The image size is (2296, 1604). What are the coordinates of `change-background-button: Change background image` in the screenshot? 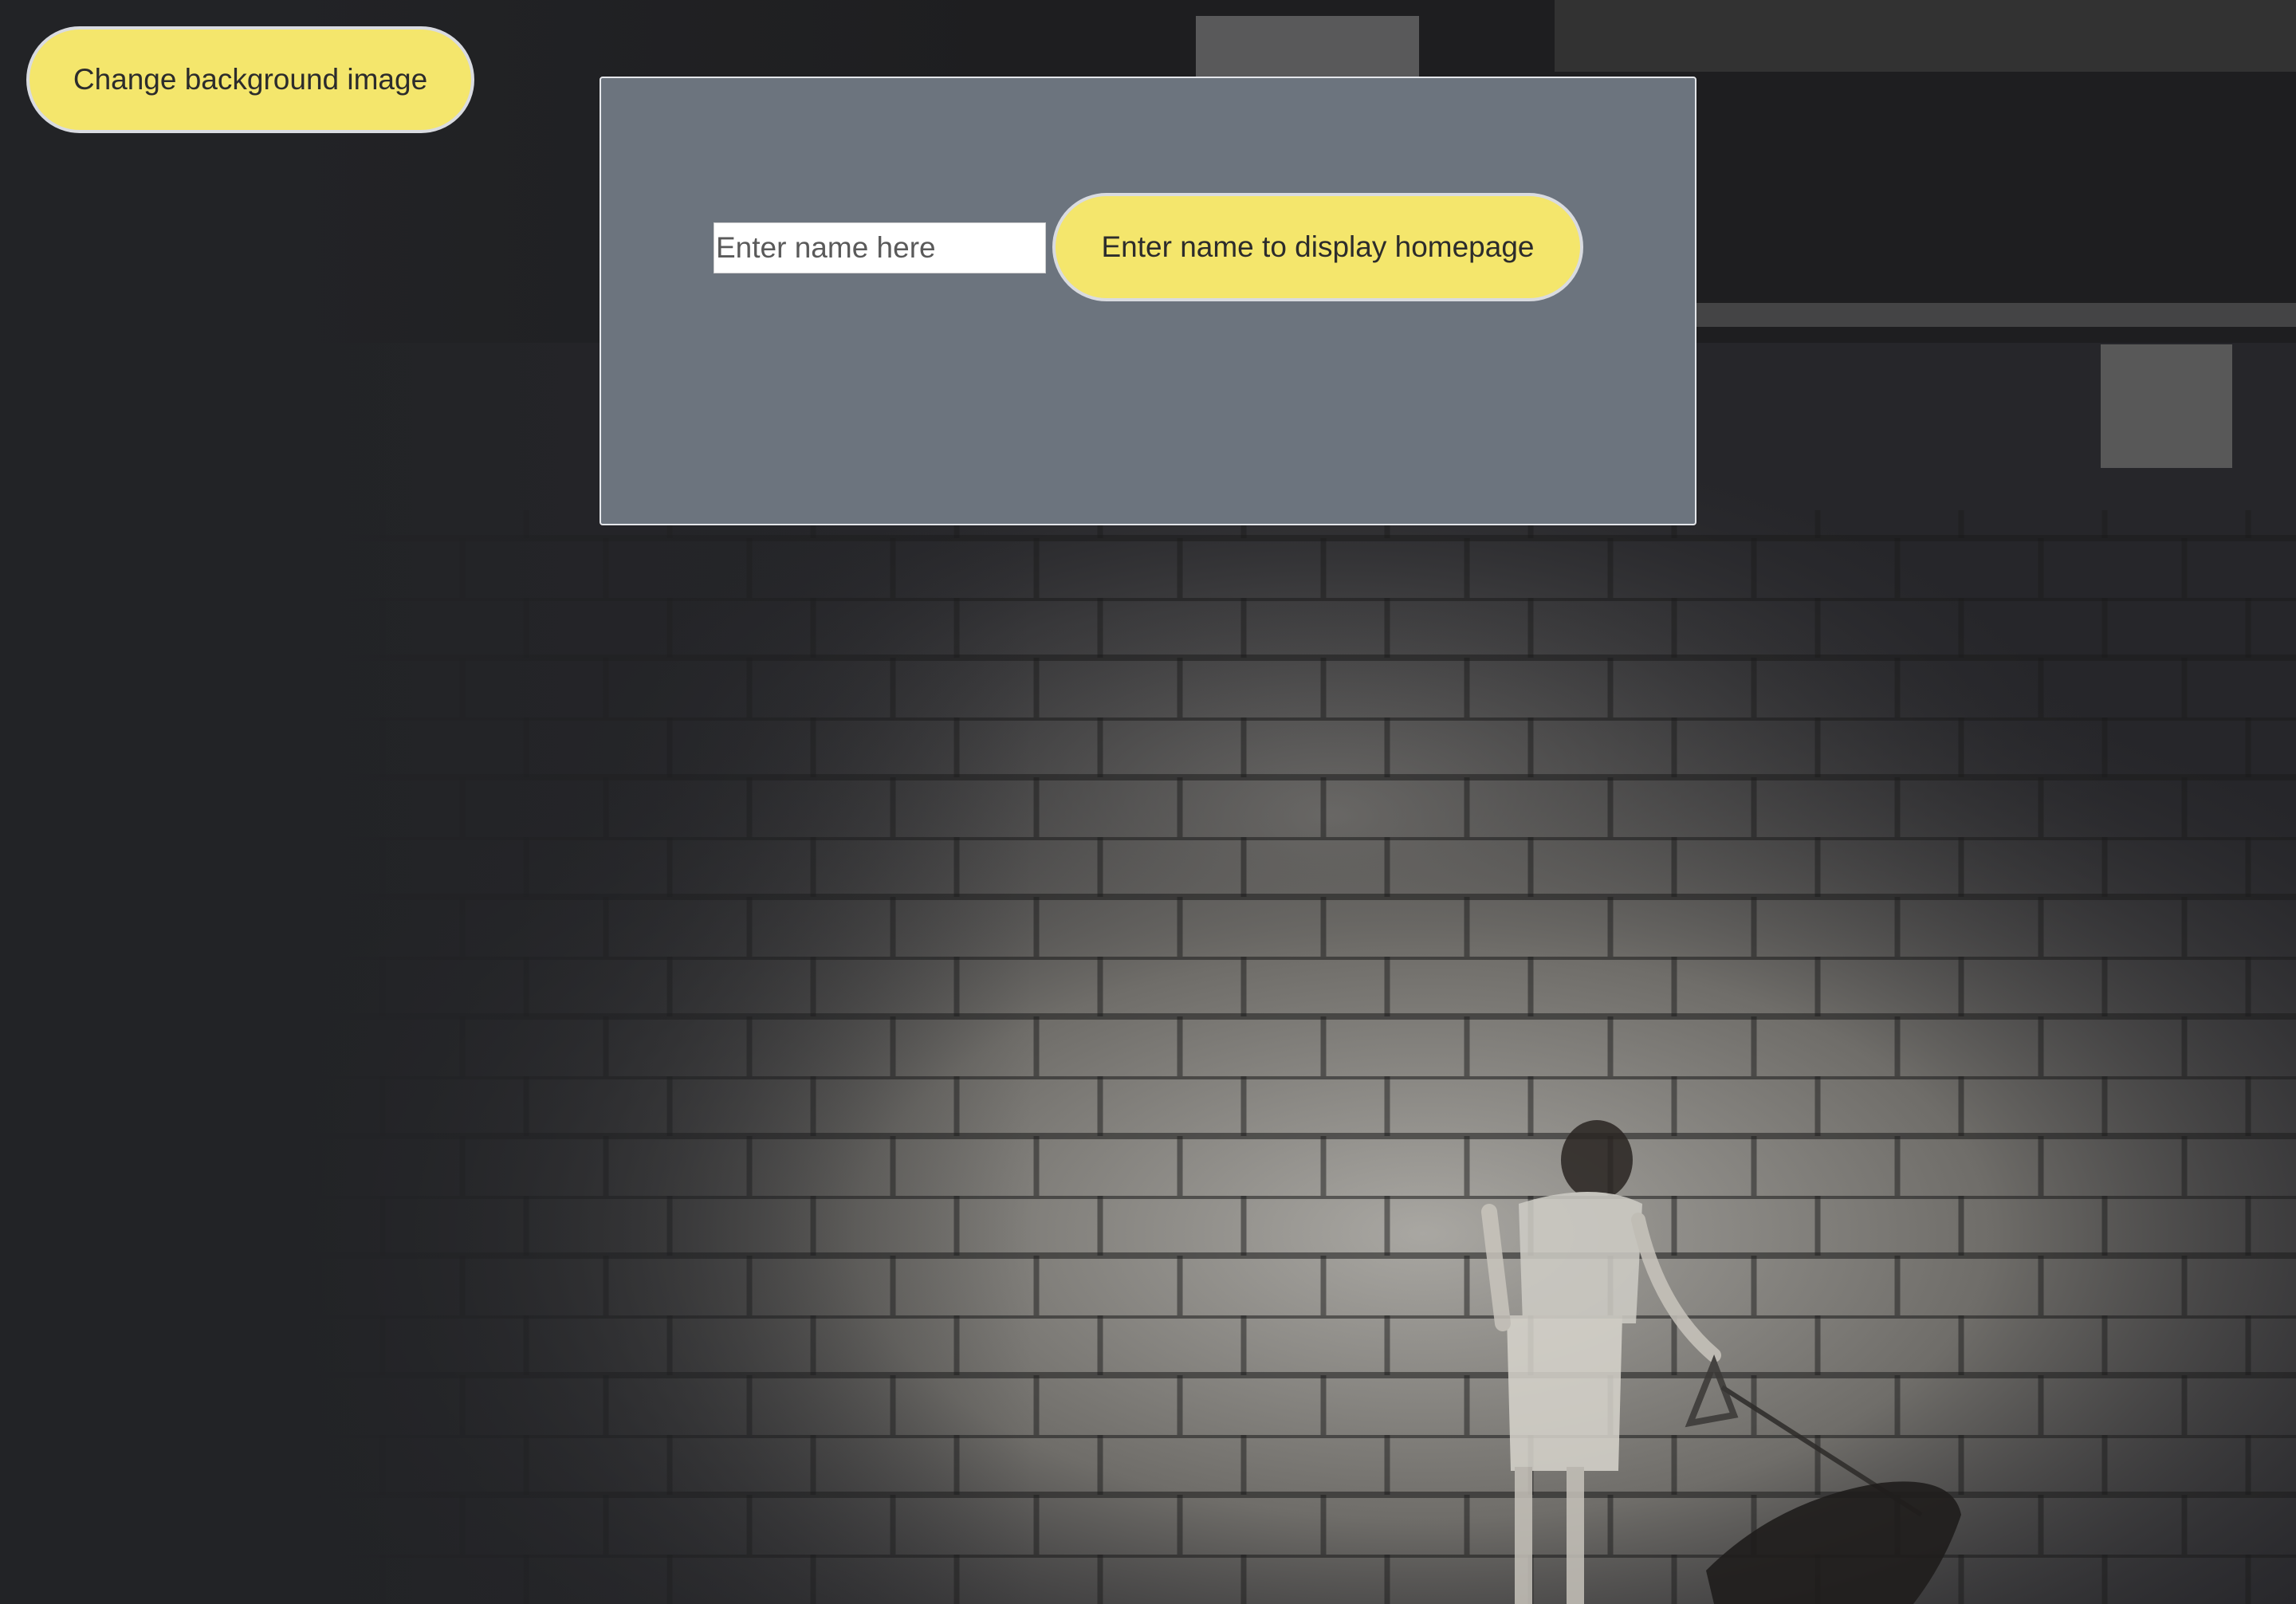 It's located at (250, 79).